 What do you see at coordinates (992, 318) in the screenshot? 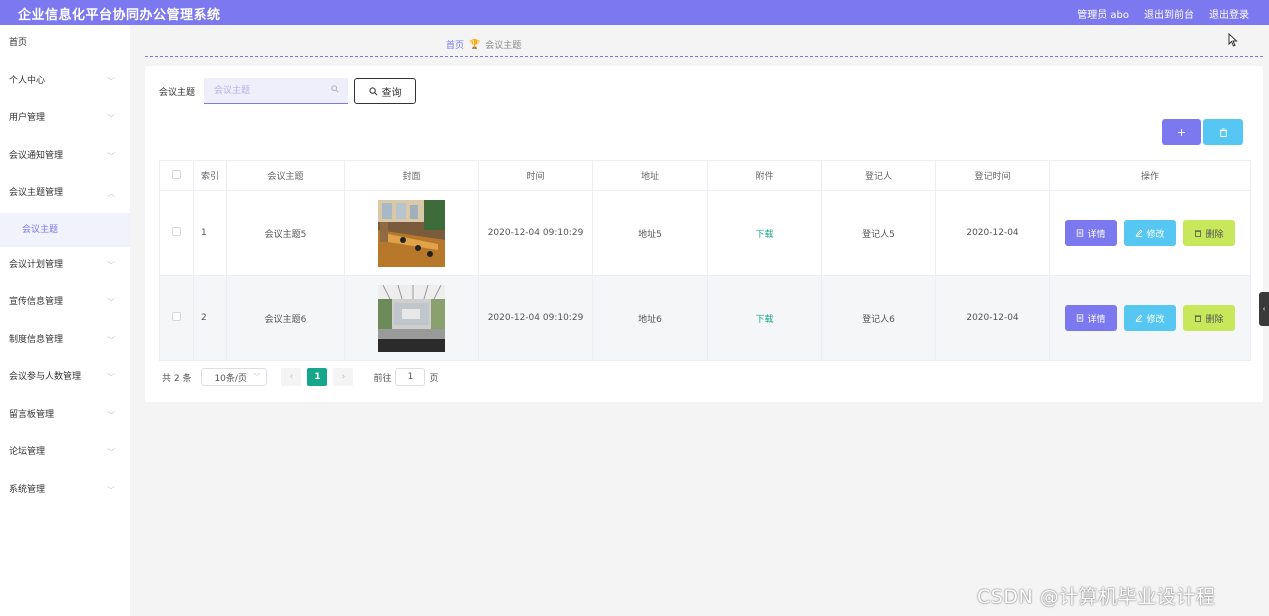
I see `cell-reg-time: 2020-12-04` at bounding box center [992, 318].